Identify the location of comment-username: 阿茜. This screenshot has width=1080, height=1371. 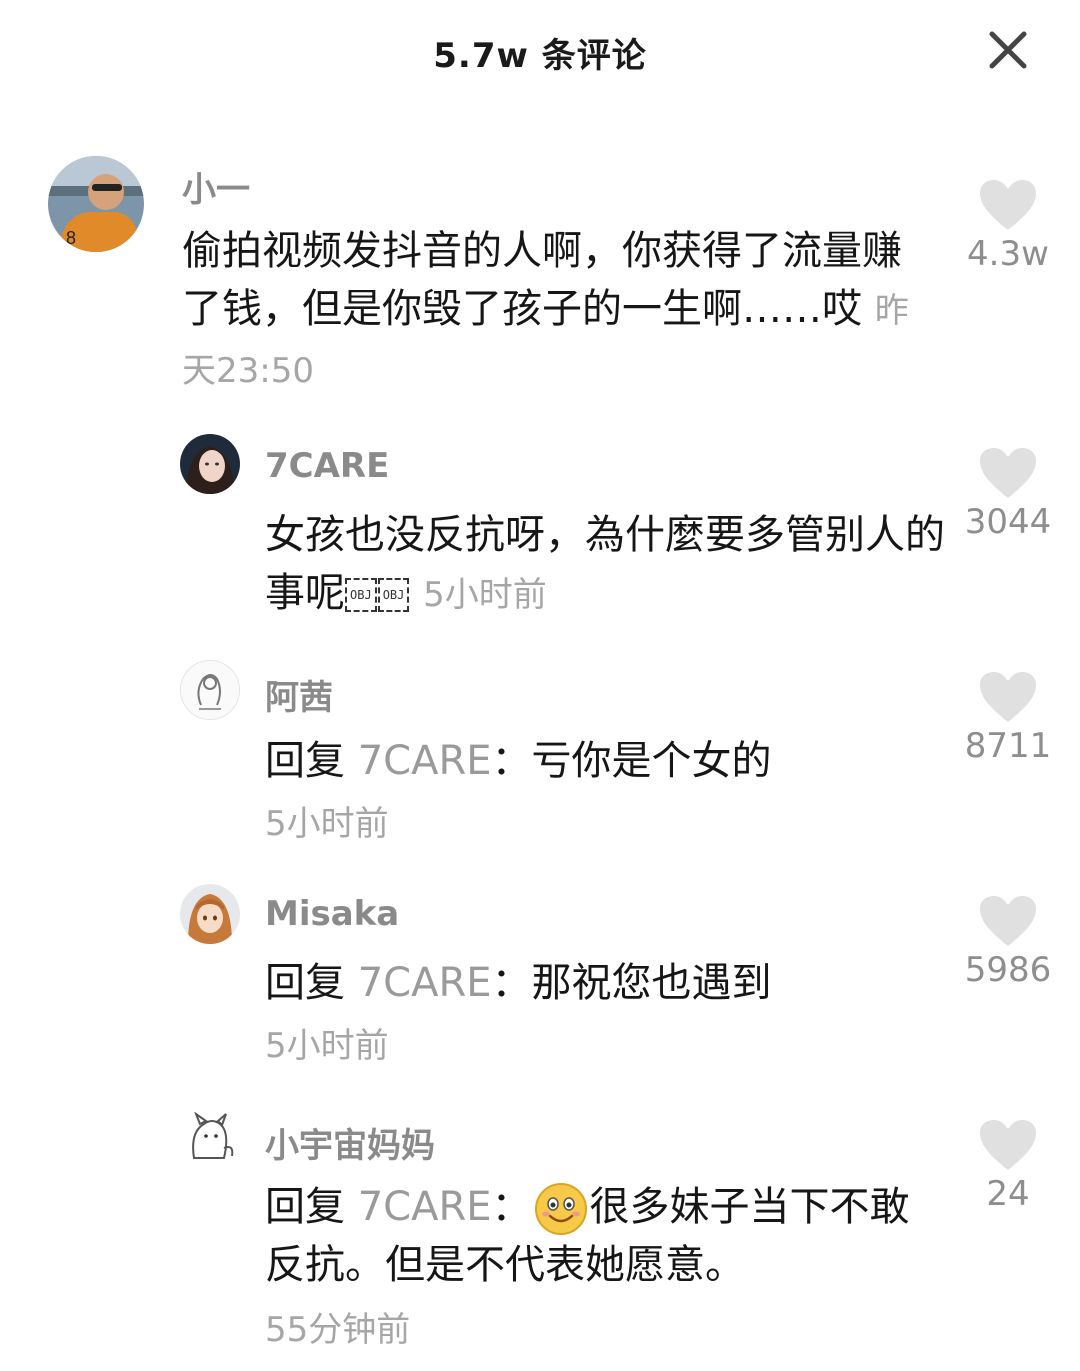
(299, 694).